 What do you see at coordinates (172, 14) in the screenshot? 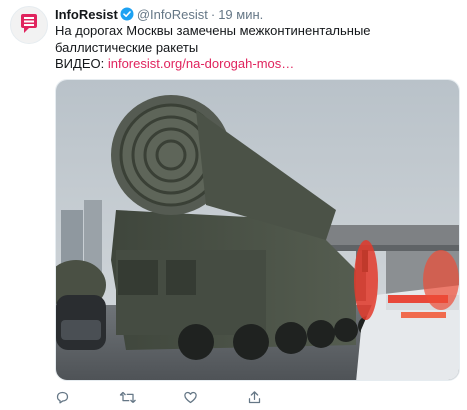
I see `author-handle: @InfoResist` at bounding box center [172, 14].